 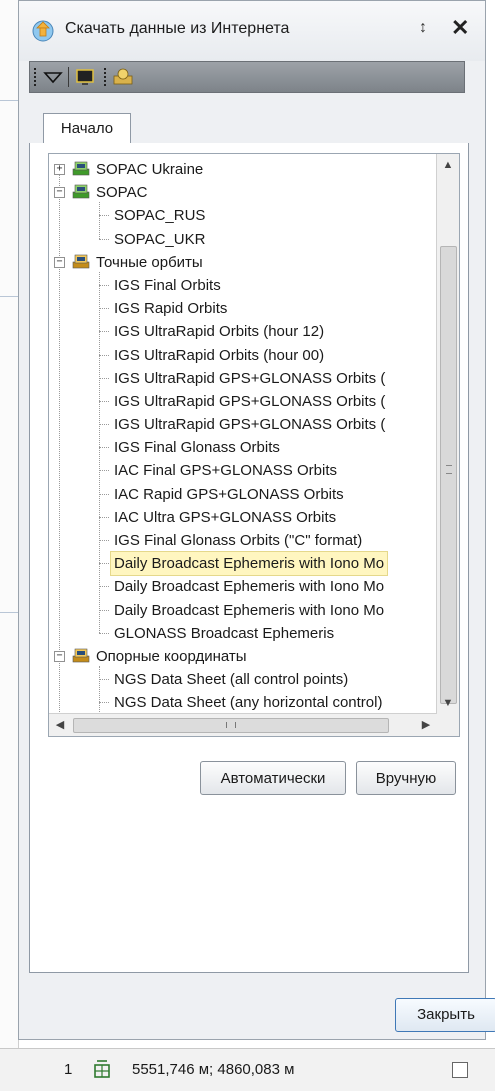 I want to click on toolbar-separator, so click(x=68, y=77).